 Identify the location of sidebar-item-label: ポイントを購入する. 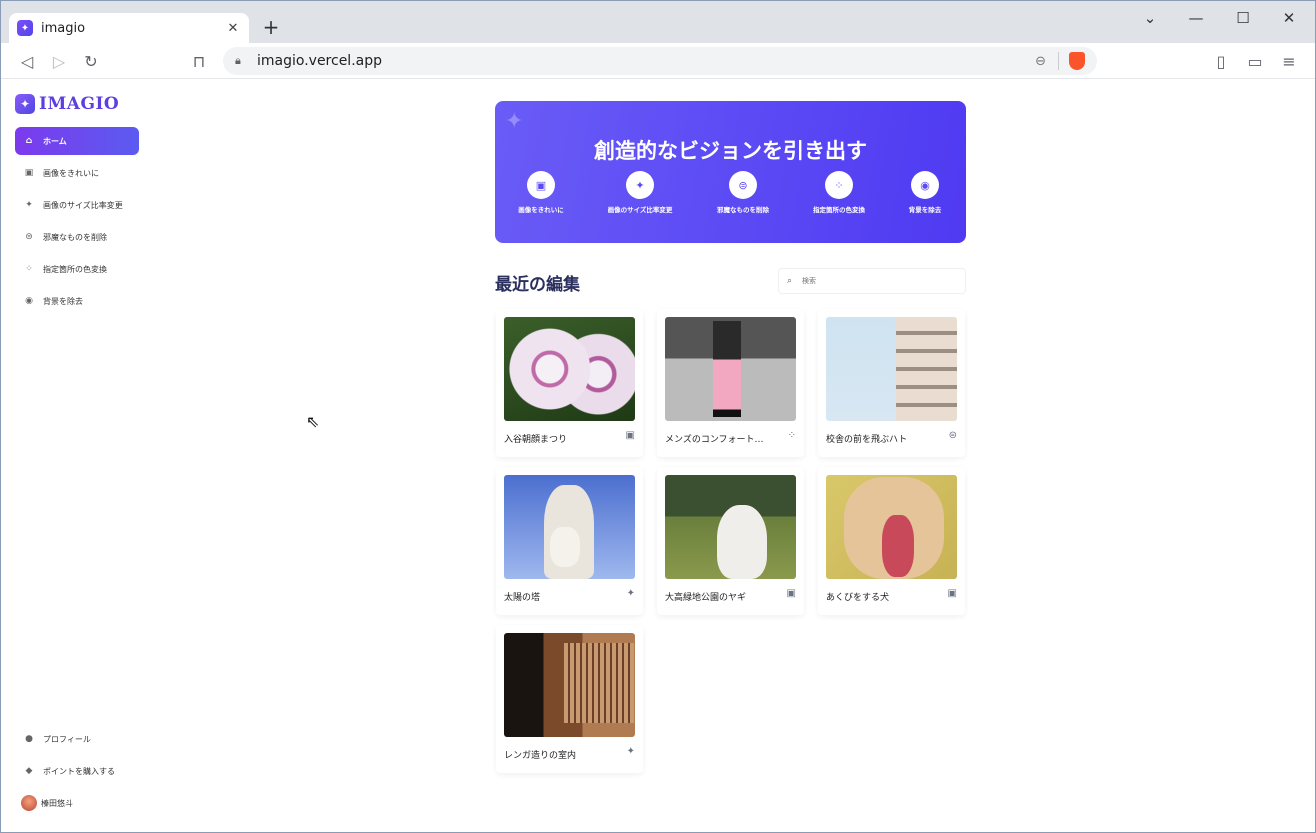
(79, 771).